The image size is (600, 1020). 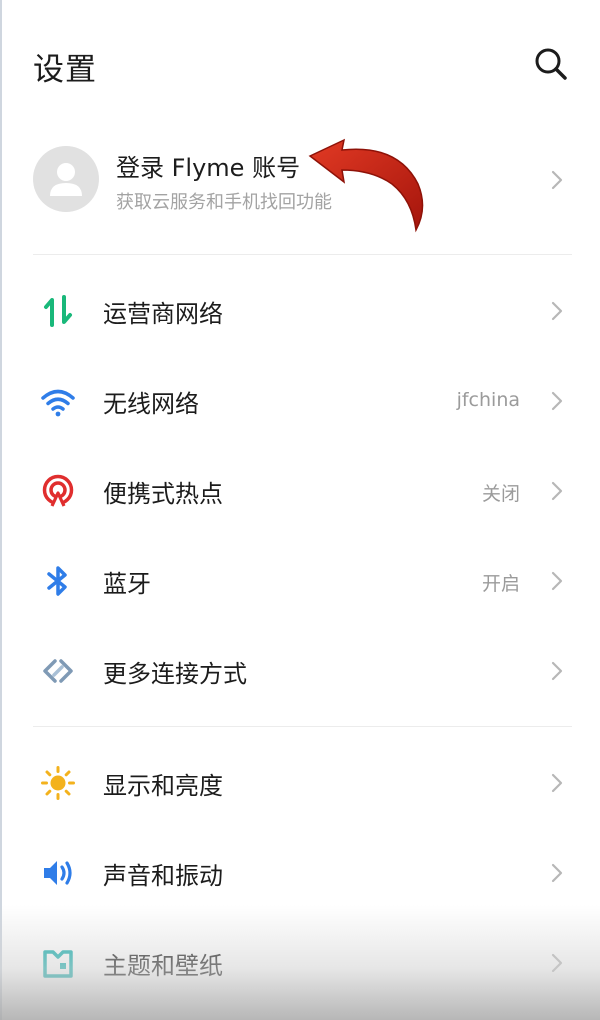 I want to click on setting-label: 蓝牙, so click(x=127, y=584).